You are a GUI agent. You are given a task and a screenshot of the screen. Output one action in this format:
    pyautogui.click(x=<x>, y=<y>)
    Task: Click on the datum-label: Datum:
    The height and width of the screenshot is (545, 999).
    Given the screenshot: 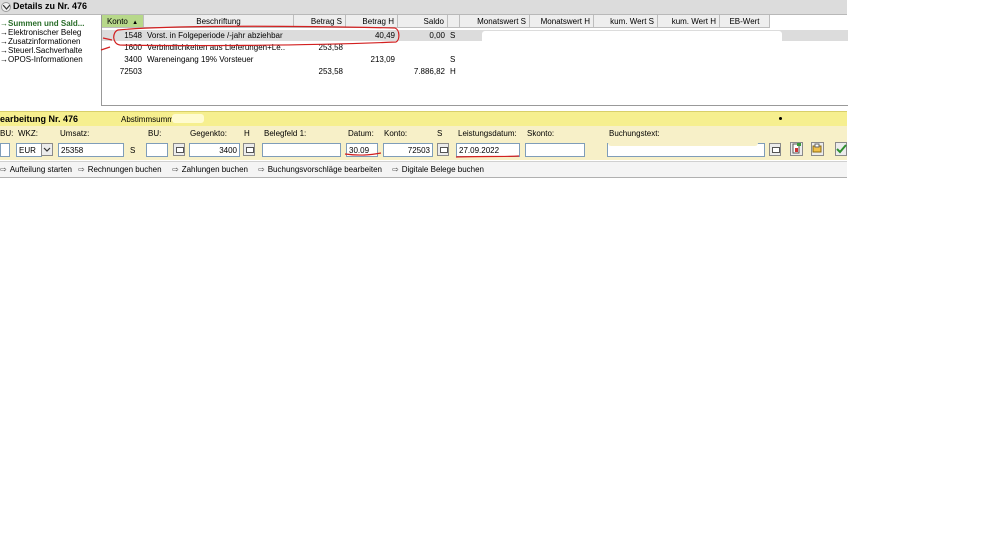 What is the action you would take?
    pyautogui.click(x=361, y=133)
    